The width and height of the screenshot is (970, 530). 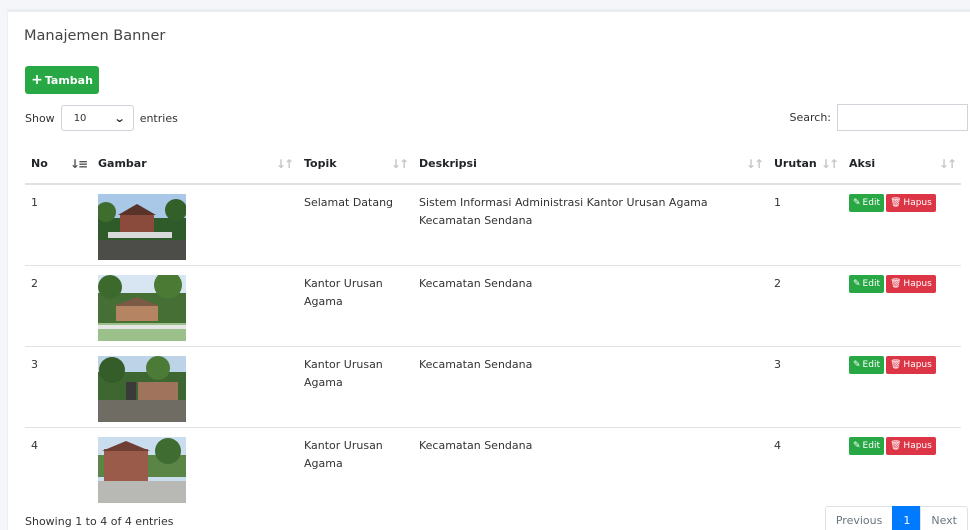 What do you see at coordinates (355, 164) in the screenshot?
I see `column-header-topik: Topik ↓↑` at bounding box center [355, 164].